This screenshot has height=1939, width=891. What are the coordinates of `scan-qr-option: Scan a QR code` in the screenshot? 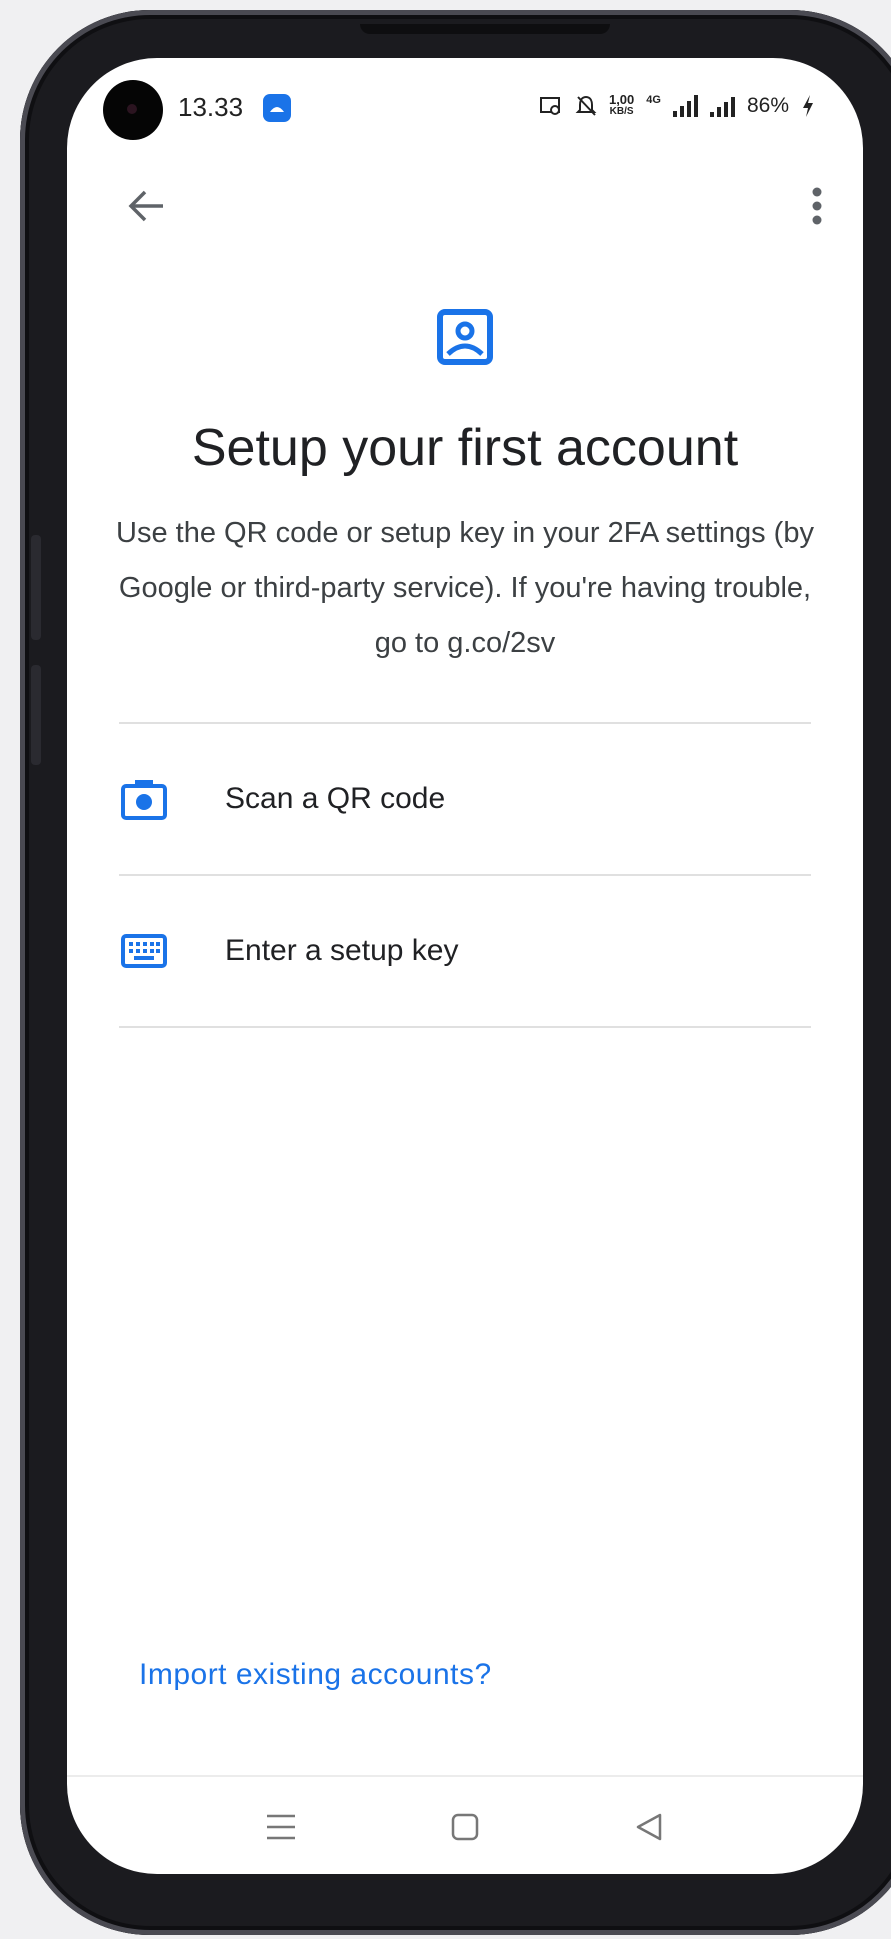 It's located at (465, 799).